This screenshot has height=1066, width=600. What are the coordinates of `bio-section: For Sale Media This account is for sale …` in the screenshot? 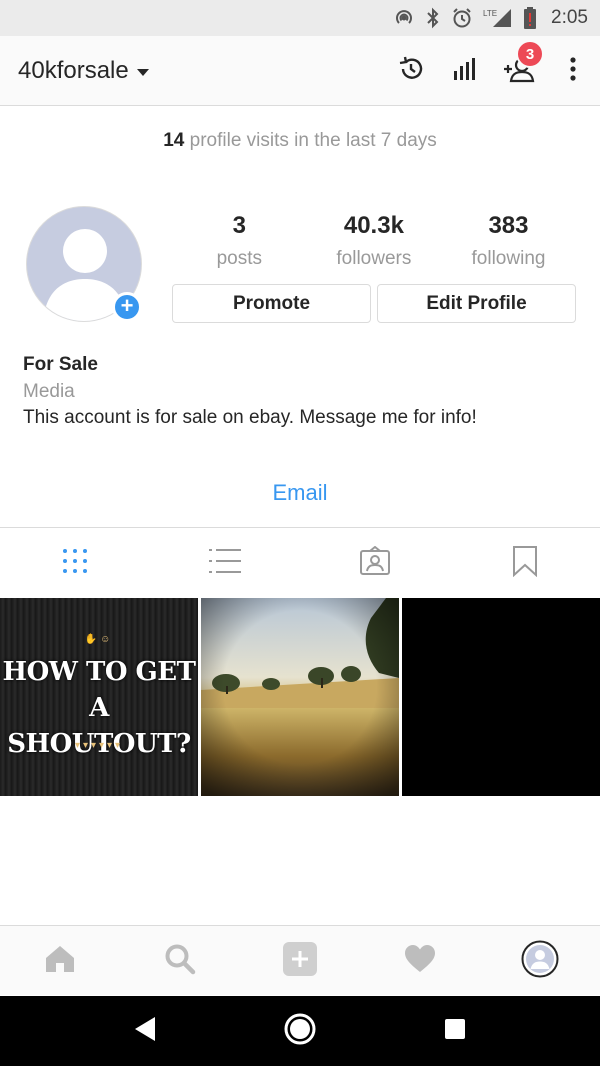 It's located at (303, 391).